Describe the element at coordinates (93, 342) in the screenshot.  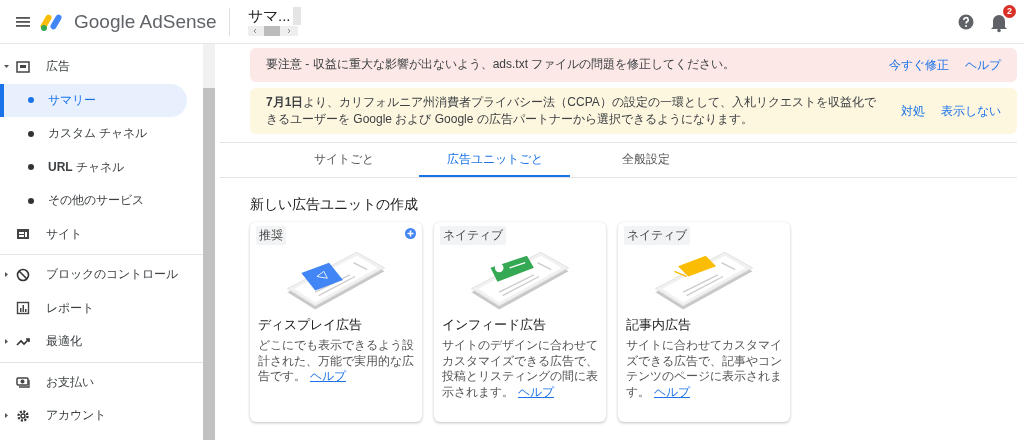
I see `nav-item: 最適化` at that location.